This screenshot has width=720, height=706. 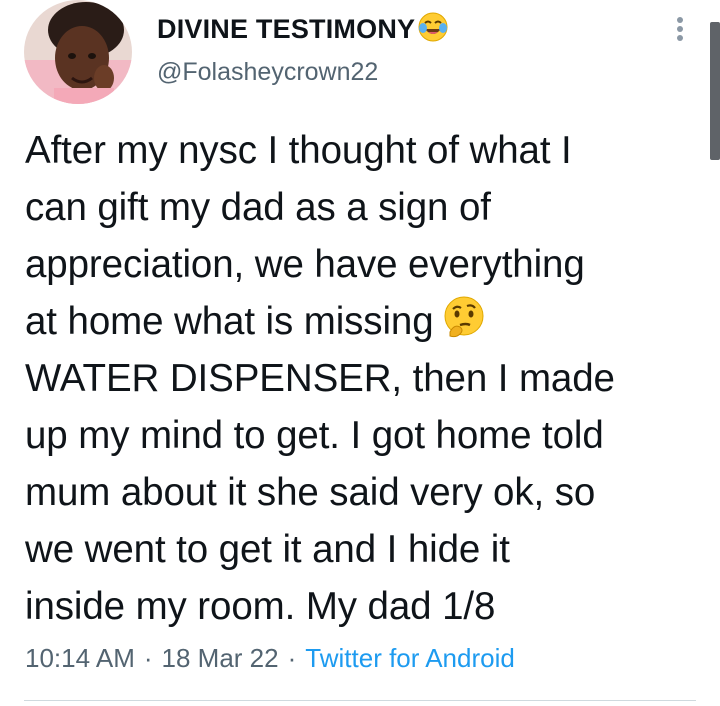 What do you see at coordinates (715, 91) in the screenshot?
I see `scrollbar-thumb` at bounding box center [715, 91].